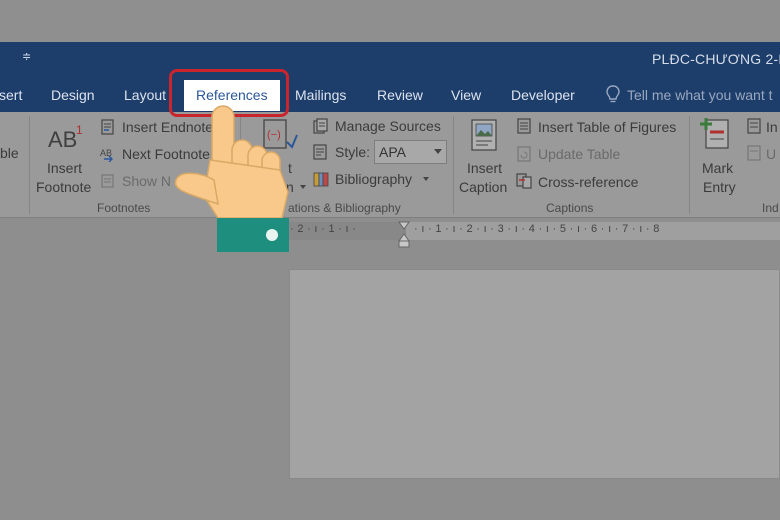 This screenshot has width=780, height=520. Describe the element at coordinates (9, 153) in the screenshot. I see `table-of-contents-label: ble` at that location.